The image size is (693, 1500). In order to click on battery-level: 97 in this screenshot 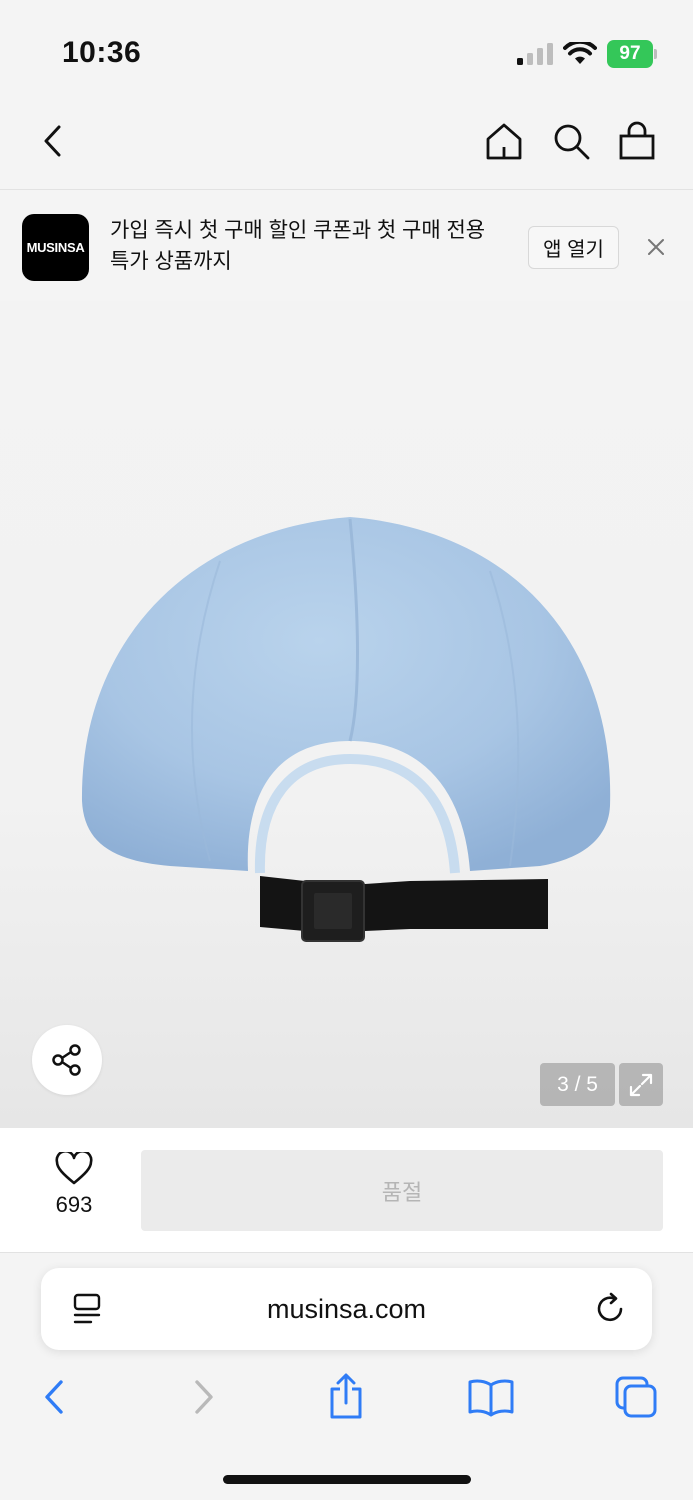, I will do `click(630, 54)`.